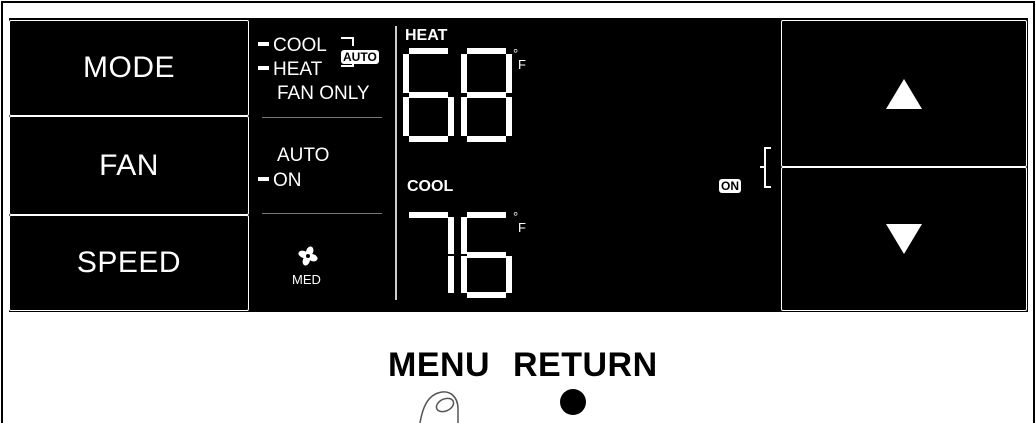 The height and width of the screenshot is (423, 1036). I want to click on fan-auto-indicator: AUTO, so click(303, 155).